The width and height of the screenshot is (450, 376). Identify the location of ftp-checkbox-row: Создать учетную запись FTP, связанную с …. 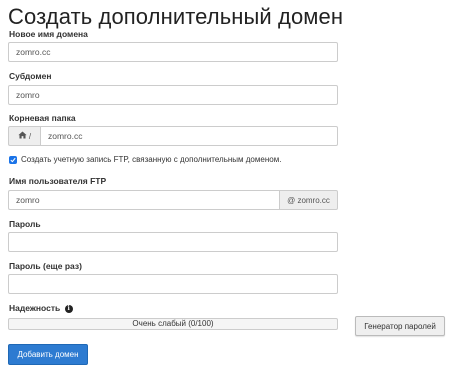
(145, 159).